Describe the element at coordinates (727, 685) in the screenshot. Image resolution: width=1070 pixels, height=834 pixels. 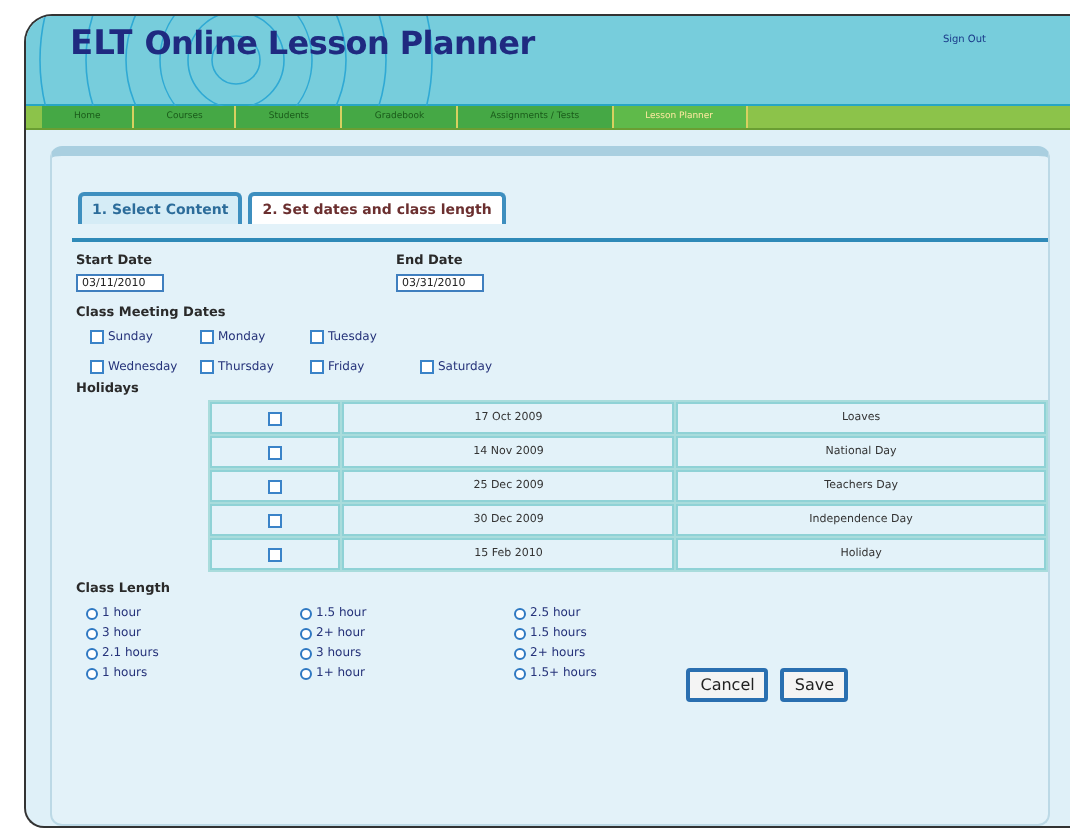
I see `cancel-button: Cancel` at that location.